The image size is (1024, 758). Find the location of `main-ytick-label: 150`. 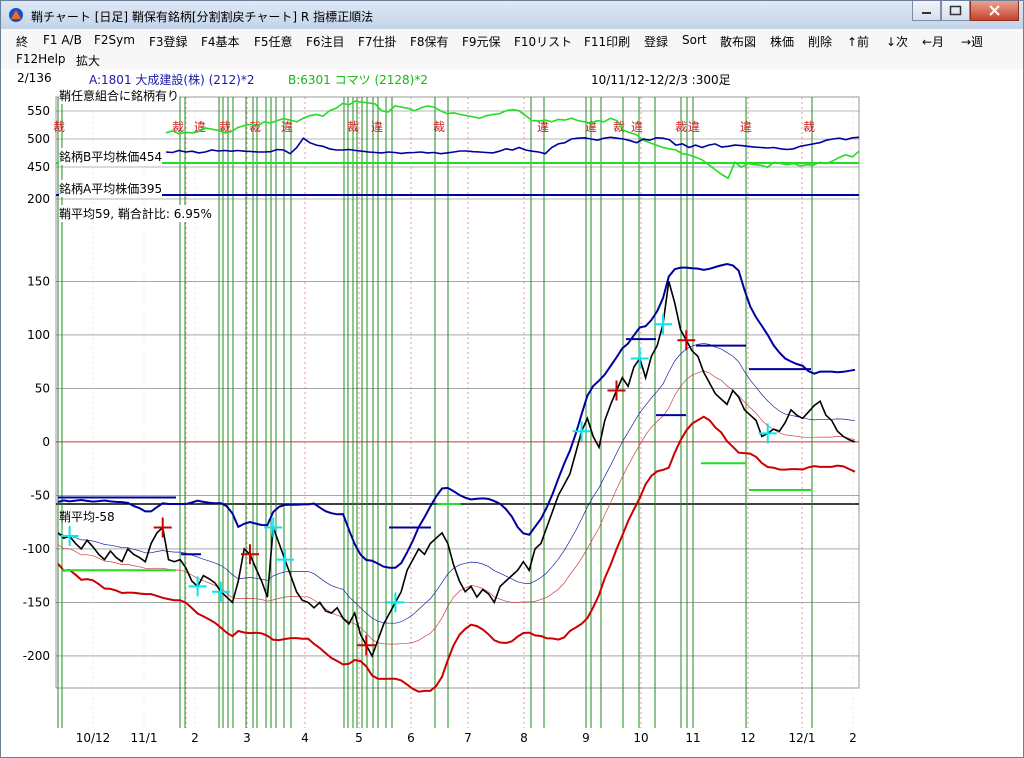

main-ytick-label: 150 is located at coordinates (38, 281).